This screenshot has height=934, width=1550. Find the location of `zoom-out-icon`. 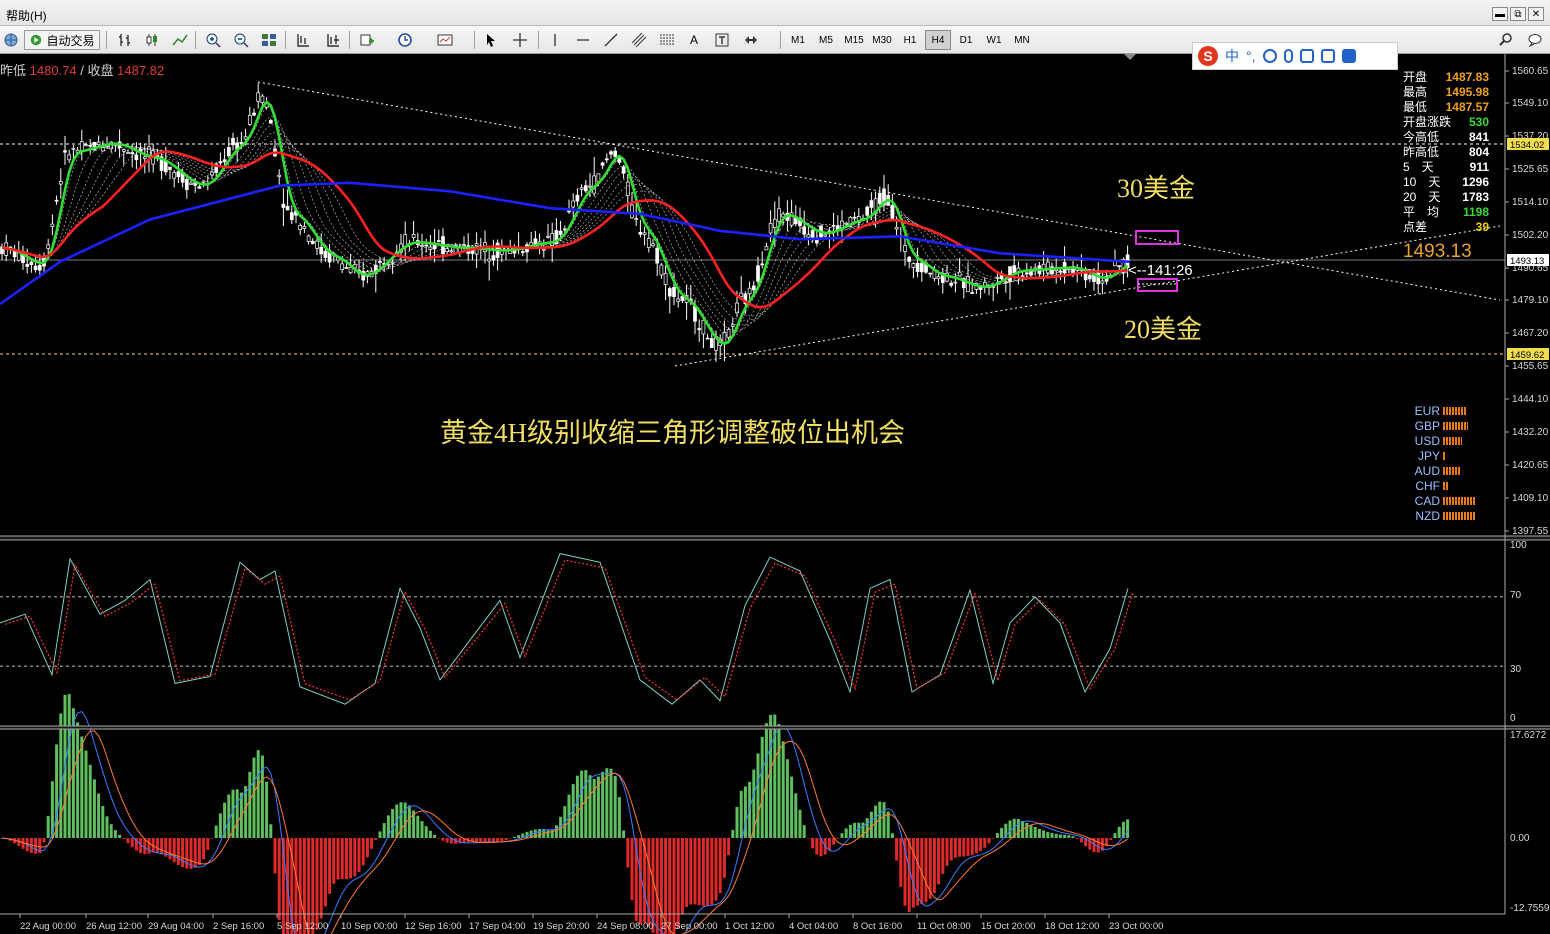

zoom-out-icon is located at coordinates (241, 40).